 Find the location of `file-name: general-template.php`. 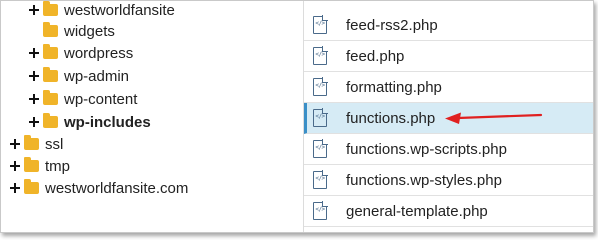

file-name: general-template.php is located at coordinates (417, 211).